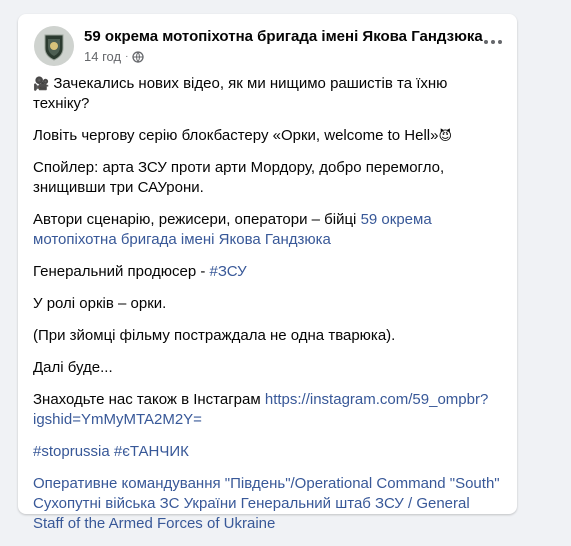  What do you see at coordinates (445, 135) in the screenshot?
I see `devil-emoji-icon: 😈` at bounding box center [445, 135].